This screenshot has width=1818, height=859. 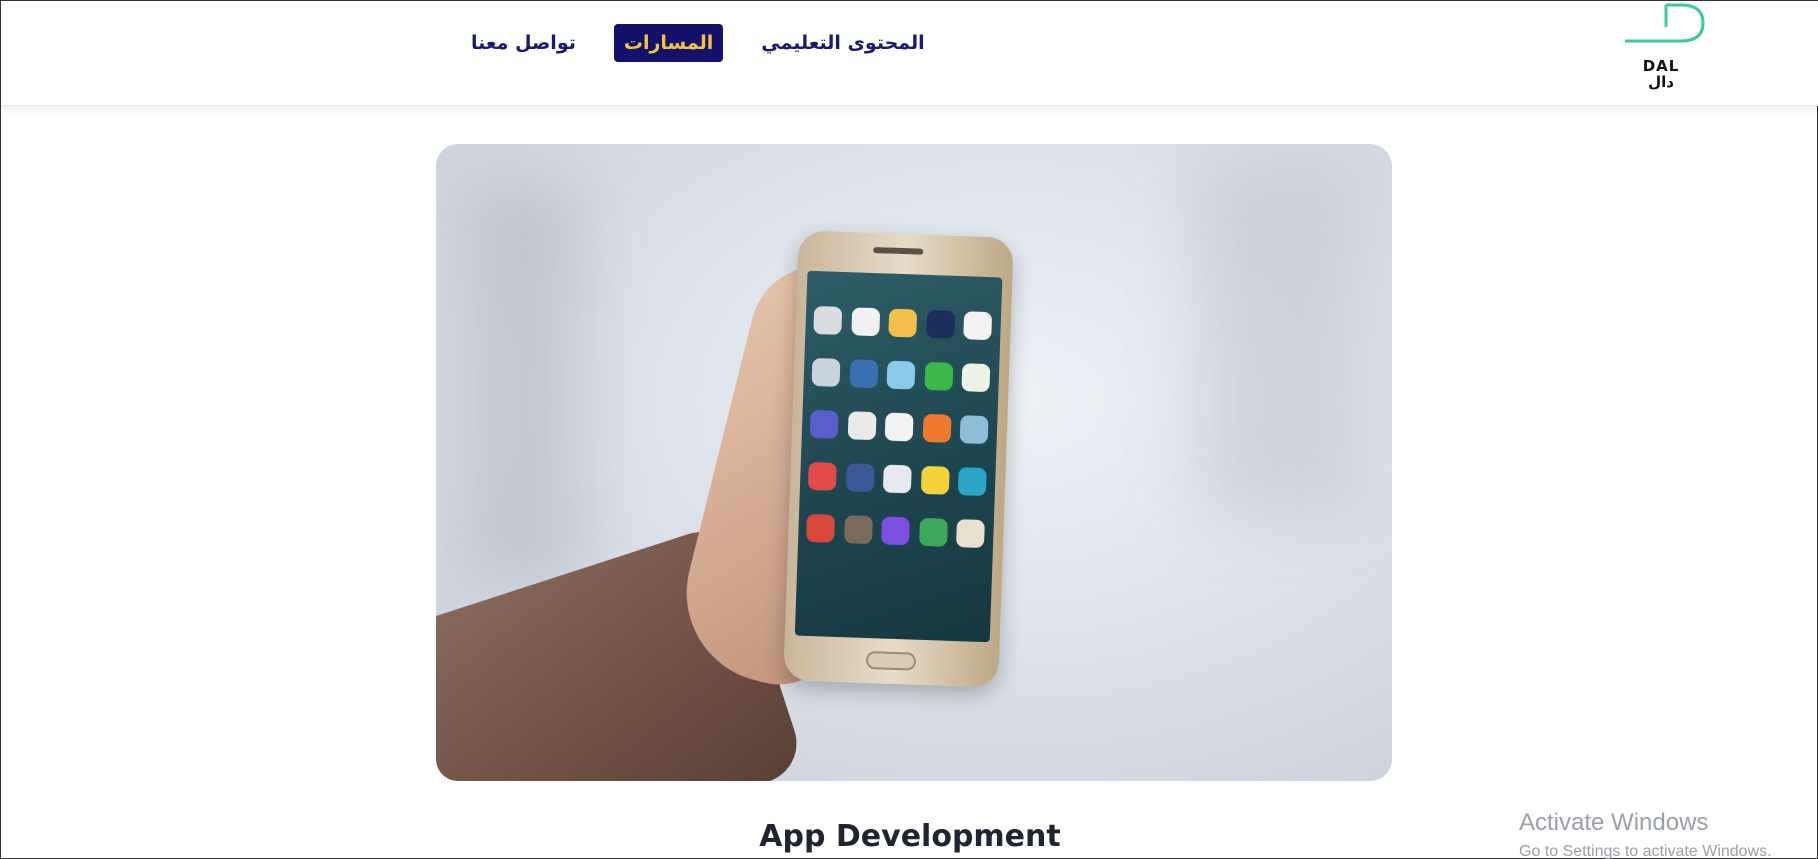 I want to click on nav-tracks: المسارات, so click(x=668, y=43).